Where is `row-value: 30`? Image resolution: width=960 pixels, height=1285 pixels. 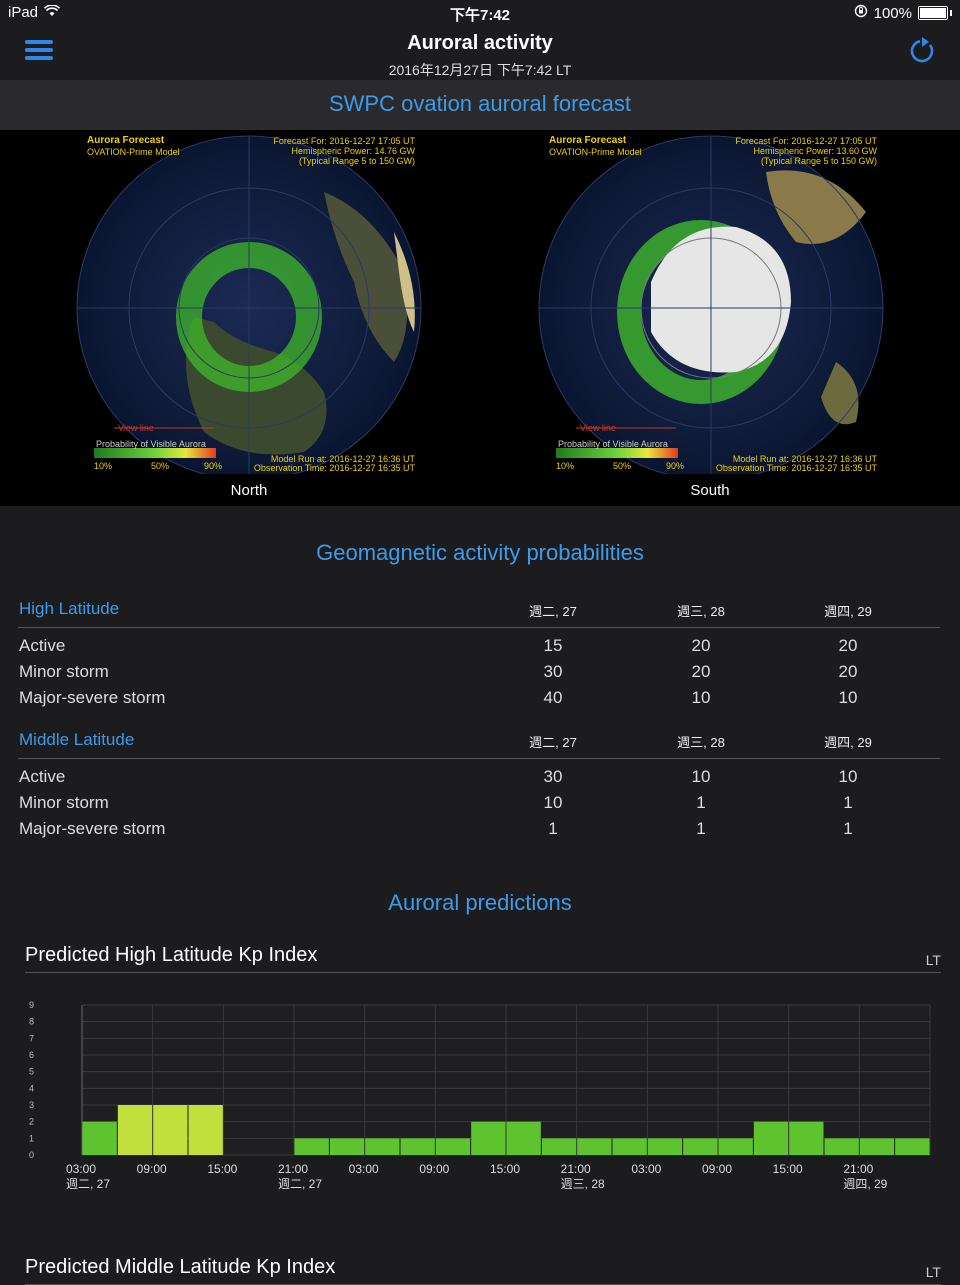 row-value: 30 is located at coordinates (553, 776).